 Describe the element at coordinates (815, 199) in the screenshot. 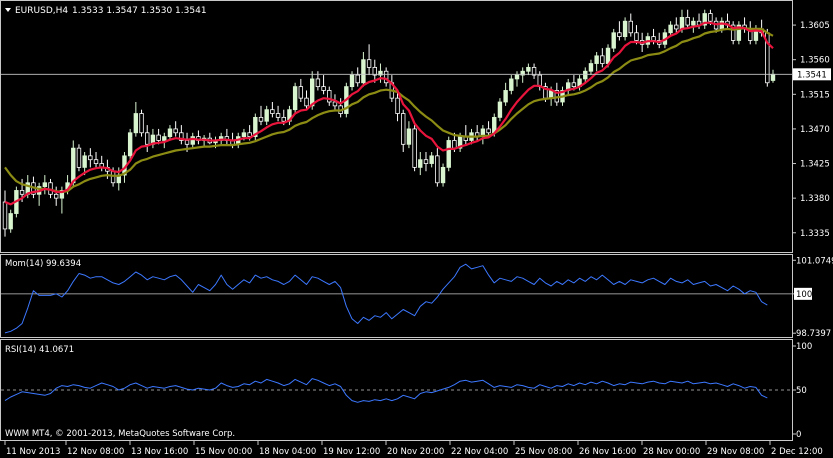

I see `y-tick-label: 1.3380` at that location.